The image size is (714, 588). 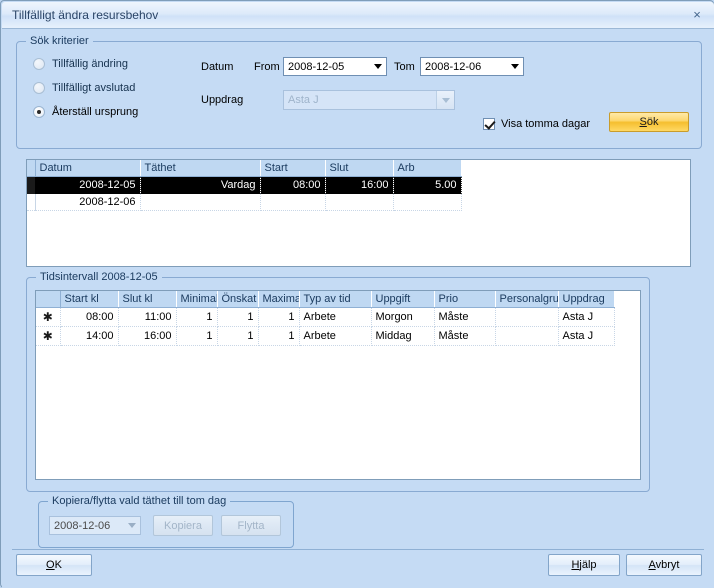 What do you see at coordinates (89, 317) in the screenshot?
I see `cell-start-kl: 08:00` at bounding box center [89, 317].